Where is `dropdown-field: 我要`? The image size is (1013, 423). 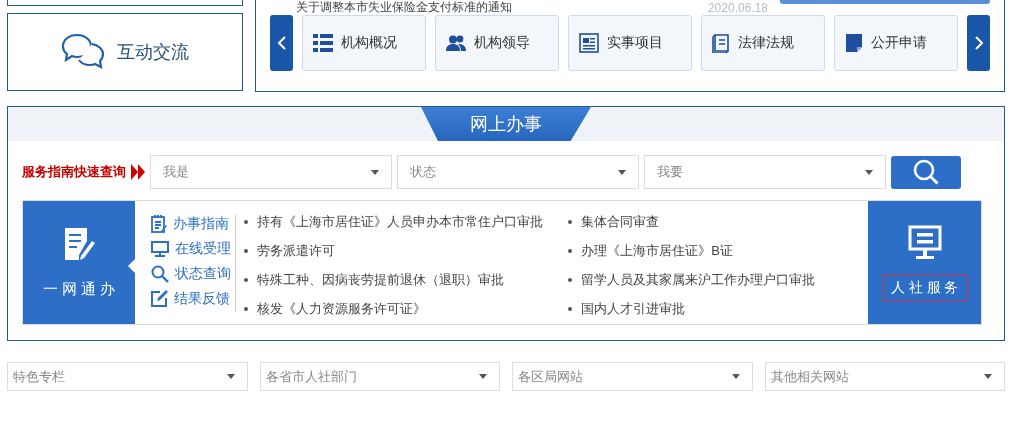 dropdown-field: 我要 is located at coordinates (765, 172).